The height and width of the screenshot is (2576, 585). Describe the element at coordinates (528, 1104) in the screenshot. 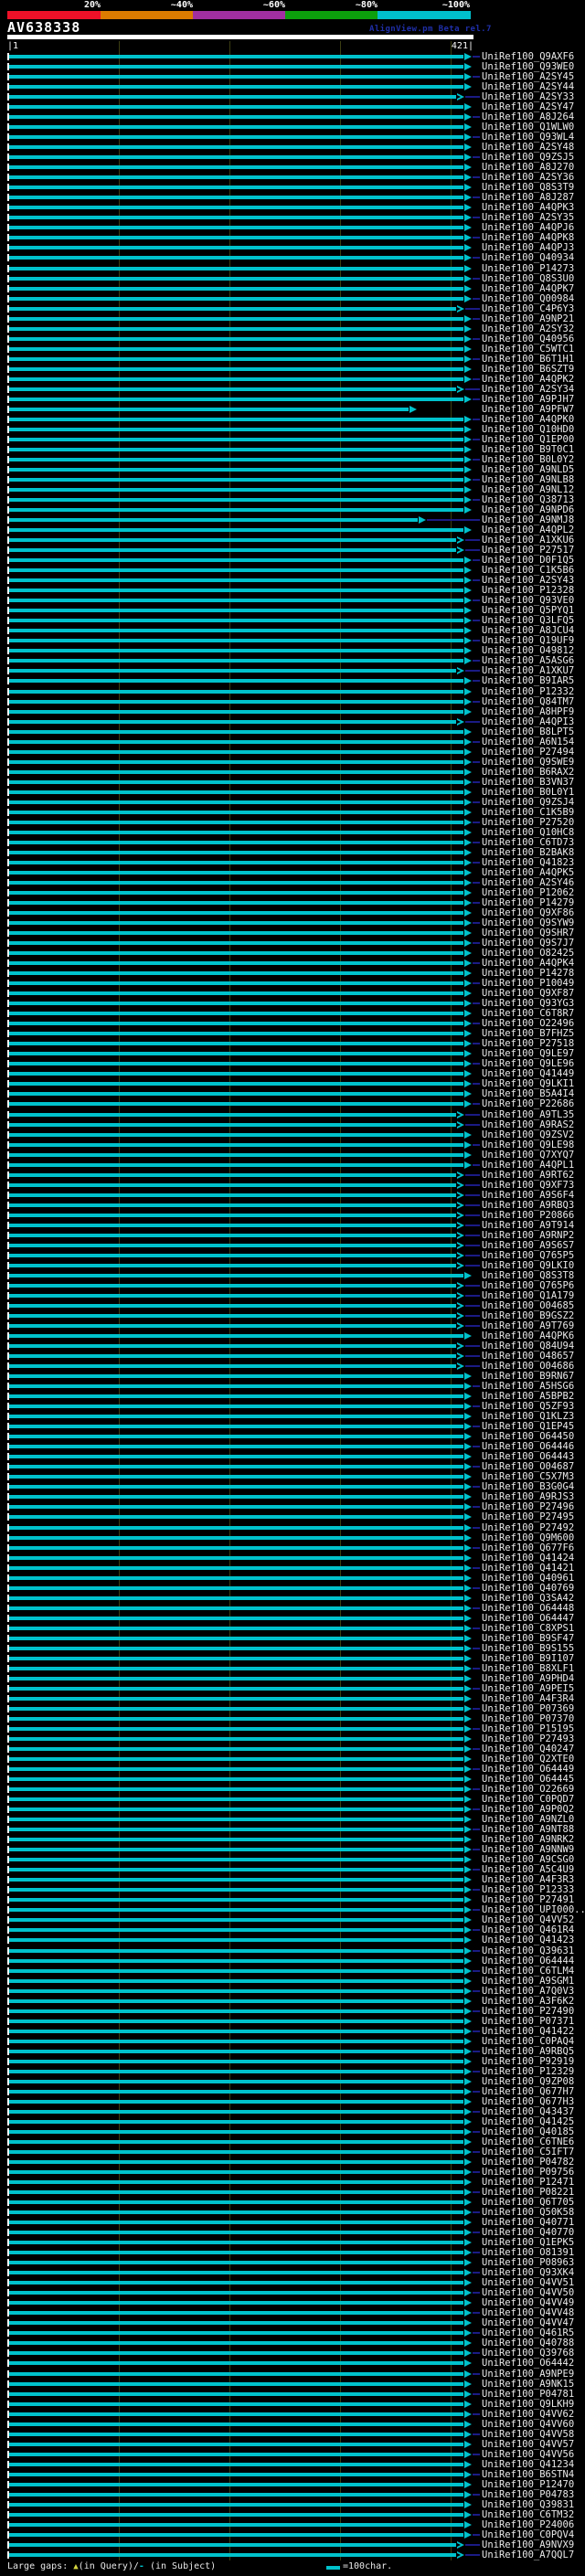

I see `hit-label: UniRef100_P22686` at that location.